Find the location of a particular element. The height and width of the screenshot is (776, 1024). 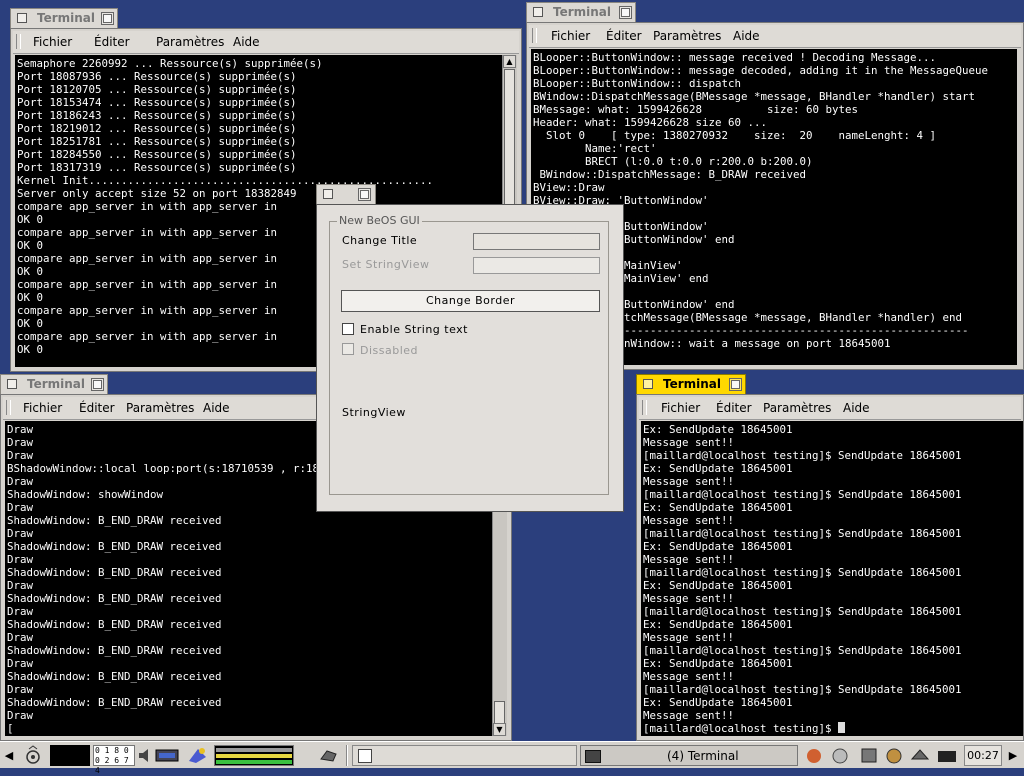

window-tab-active: Terminal is located at coordinates (691, 384).